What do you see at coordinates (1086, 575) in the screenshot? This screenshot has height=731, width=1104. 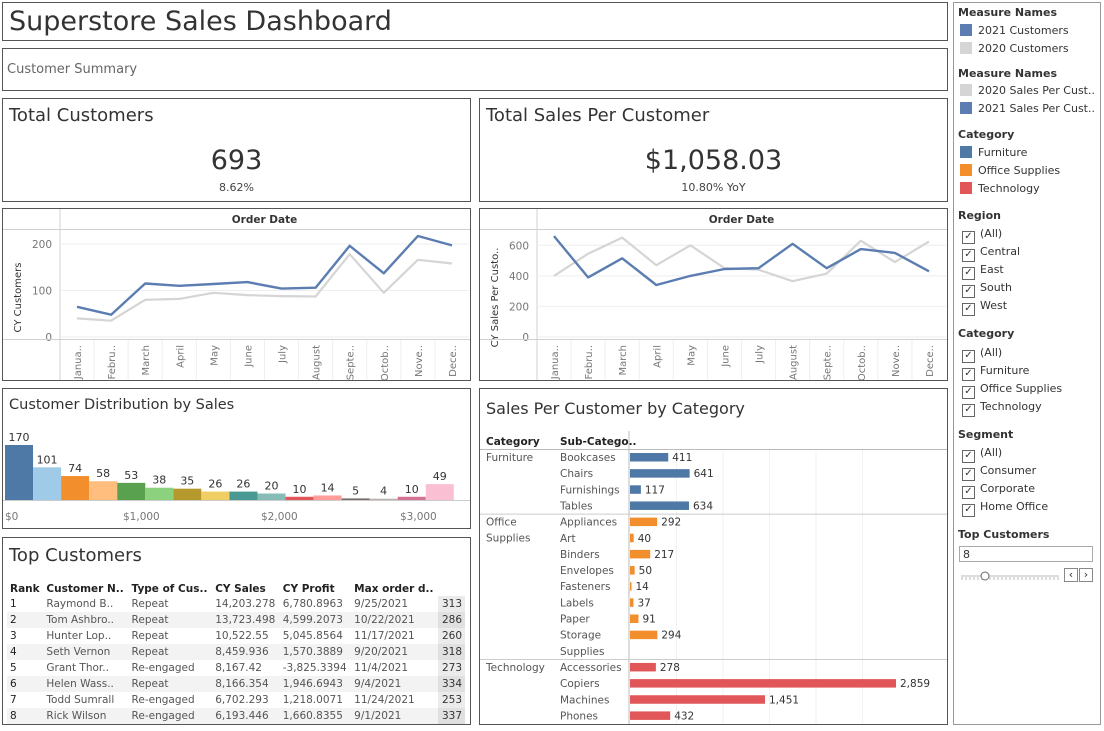 I see `slider-next-button: ›` at bounding box center [1086, 575].